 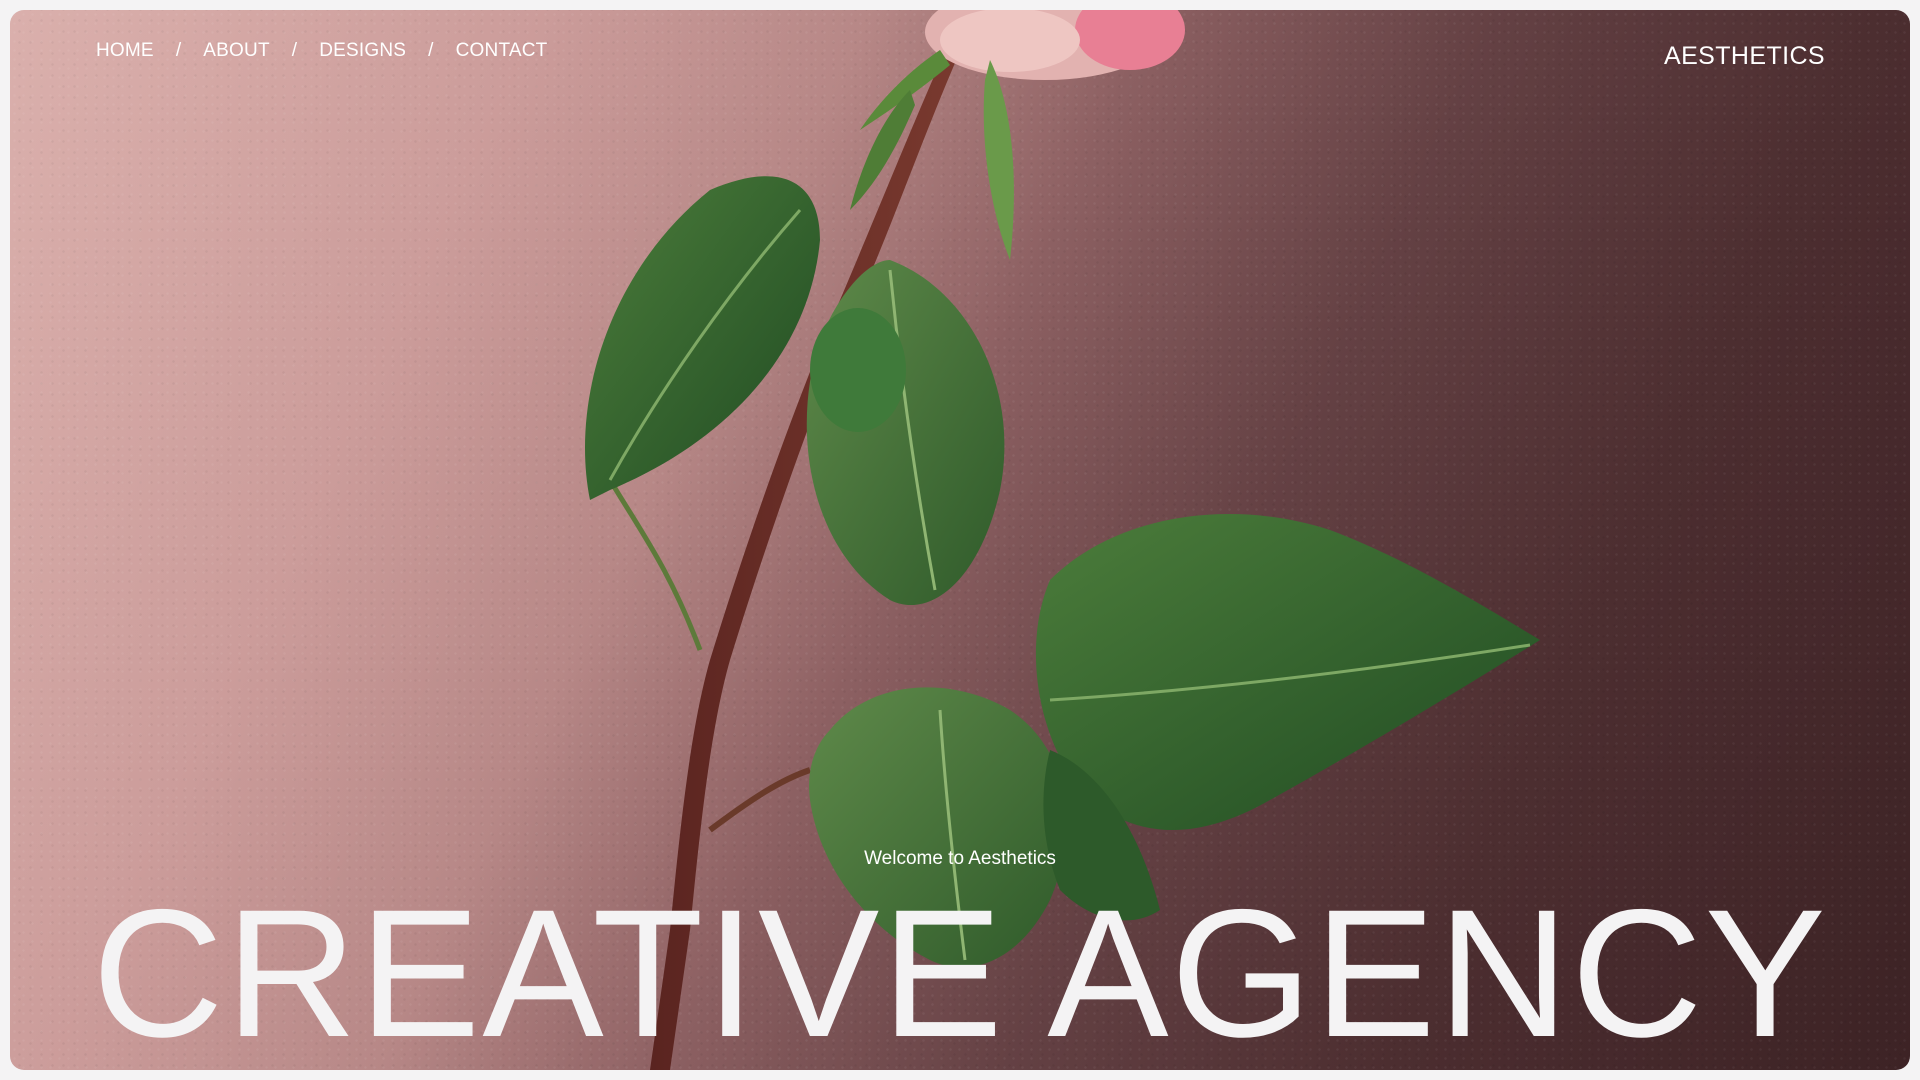 I want to click on nav-home-link: HOME, so click(x=125, y=51).